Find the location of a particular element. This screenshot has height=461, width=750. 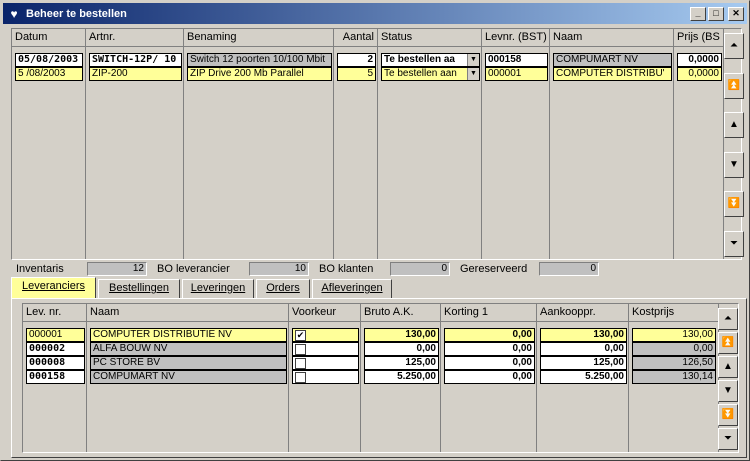

row2-naam: ALFA BOUW NV is located at coordinates (188, 349).